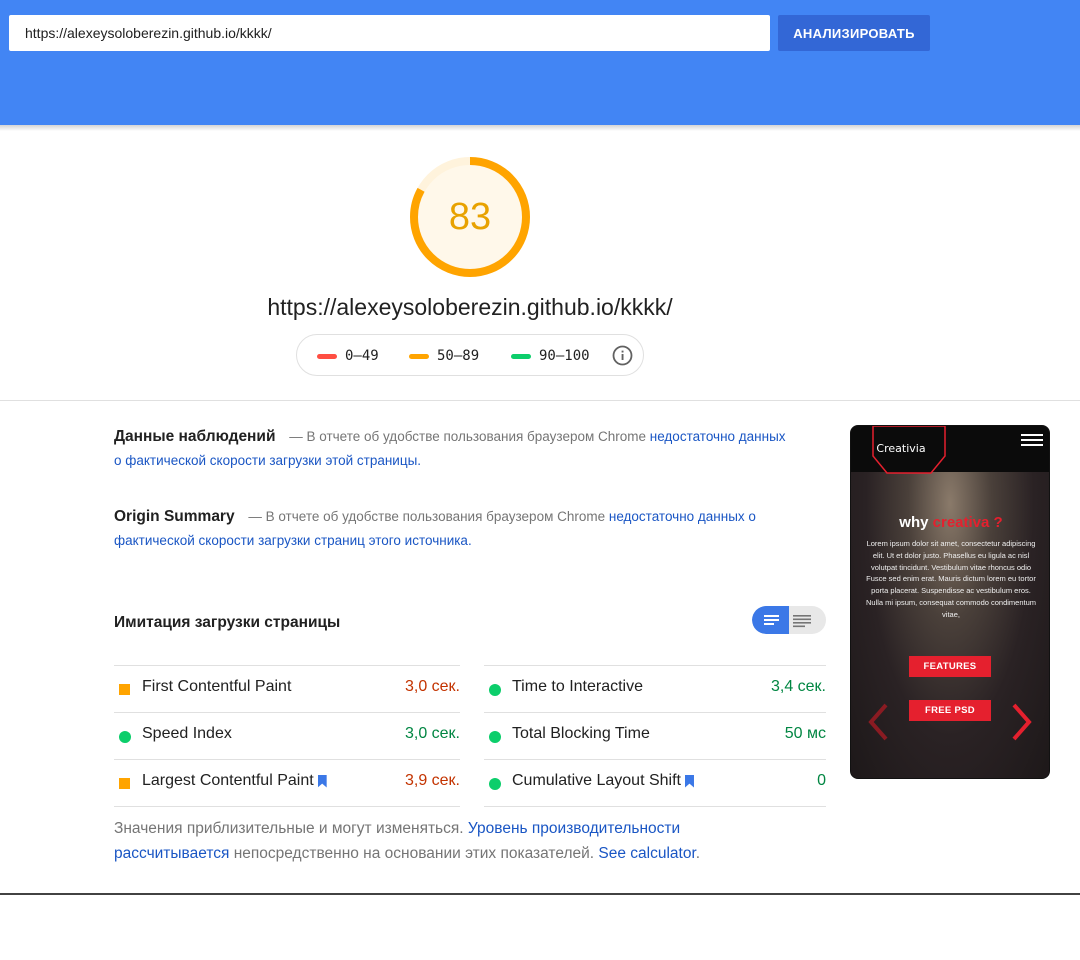 The height and width of the screenshot is (960, 1080). I want to click on metric-name: First Contentful Paint, so click(217, 686).